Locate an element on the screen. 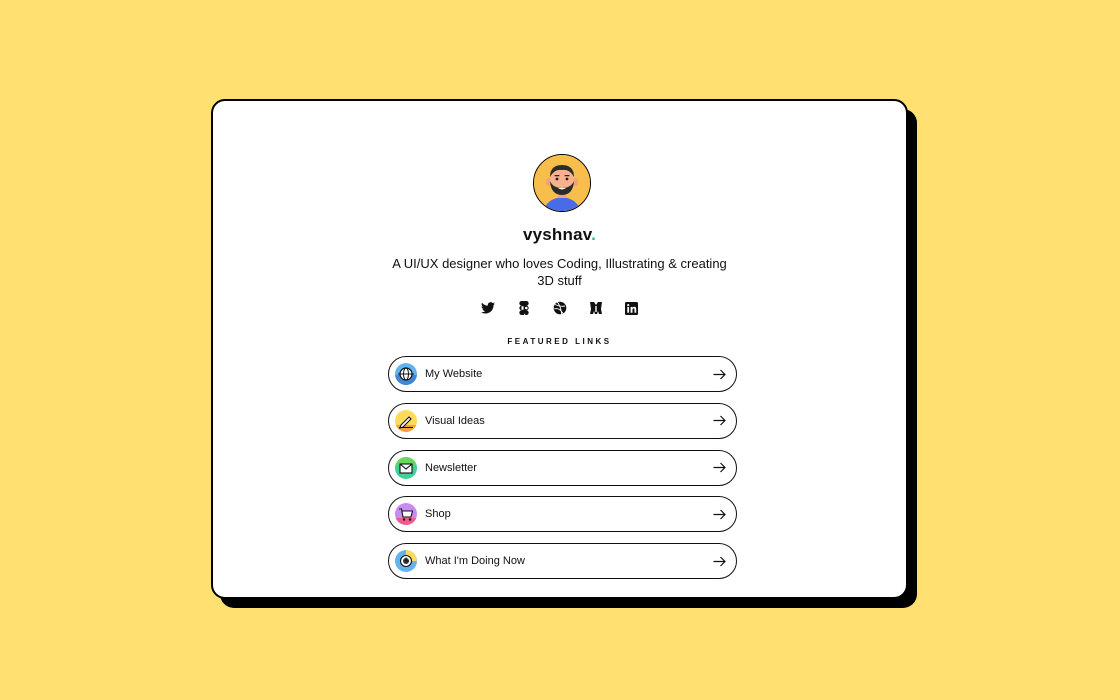  link-visual-ideas: Visual Ideas is located at coordinates (562, 420).